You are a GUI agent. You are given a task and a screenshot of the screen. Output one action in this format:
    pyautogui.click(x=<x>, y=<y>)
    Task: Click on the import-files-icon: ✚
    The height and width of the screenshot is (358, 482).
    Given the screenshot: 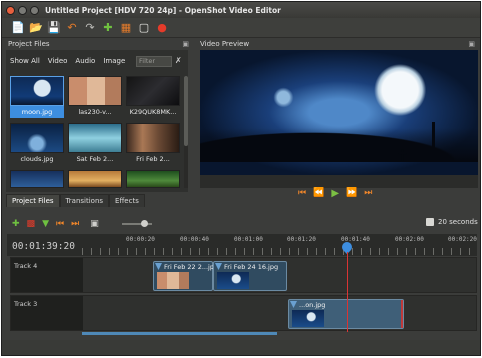 What is the action you would take?
    pyautogui.click(x=108, y=27)
    